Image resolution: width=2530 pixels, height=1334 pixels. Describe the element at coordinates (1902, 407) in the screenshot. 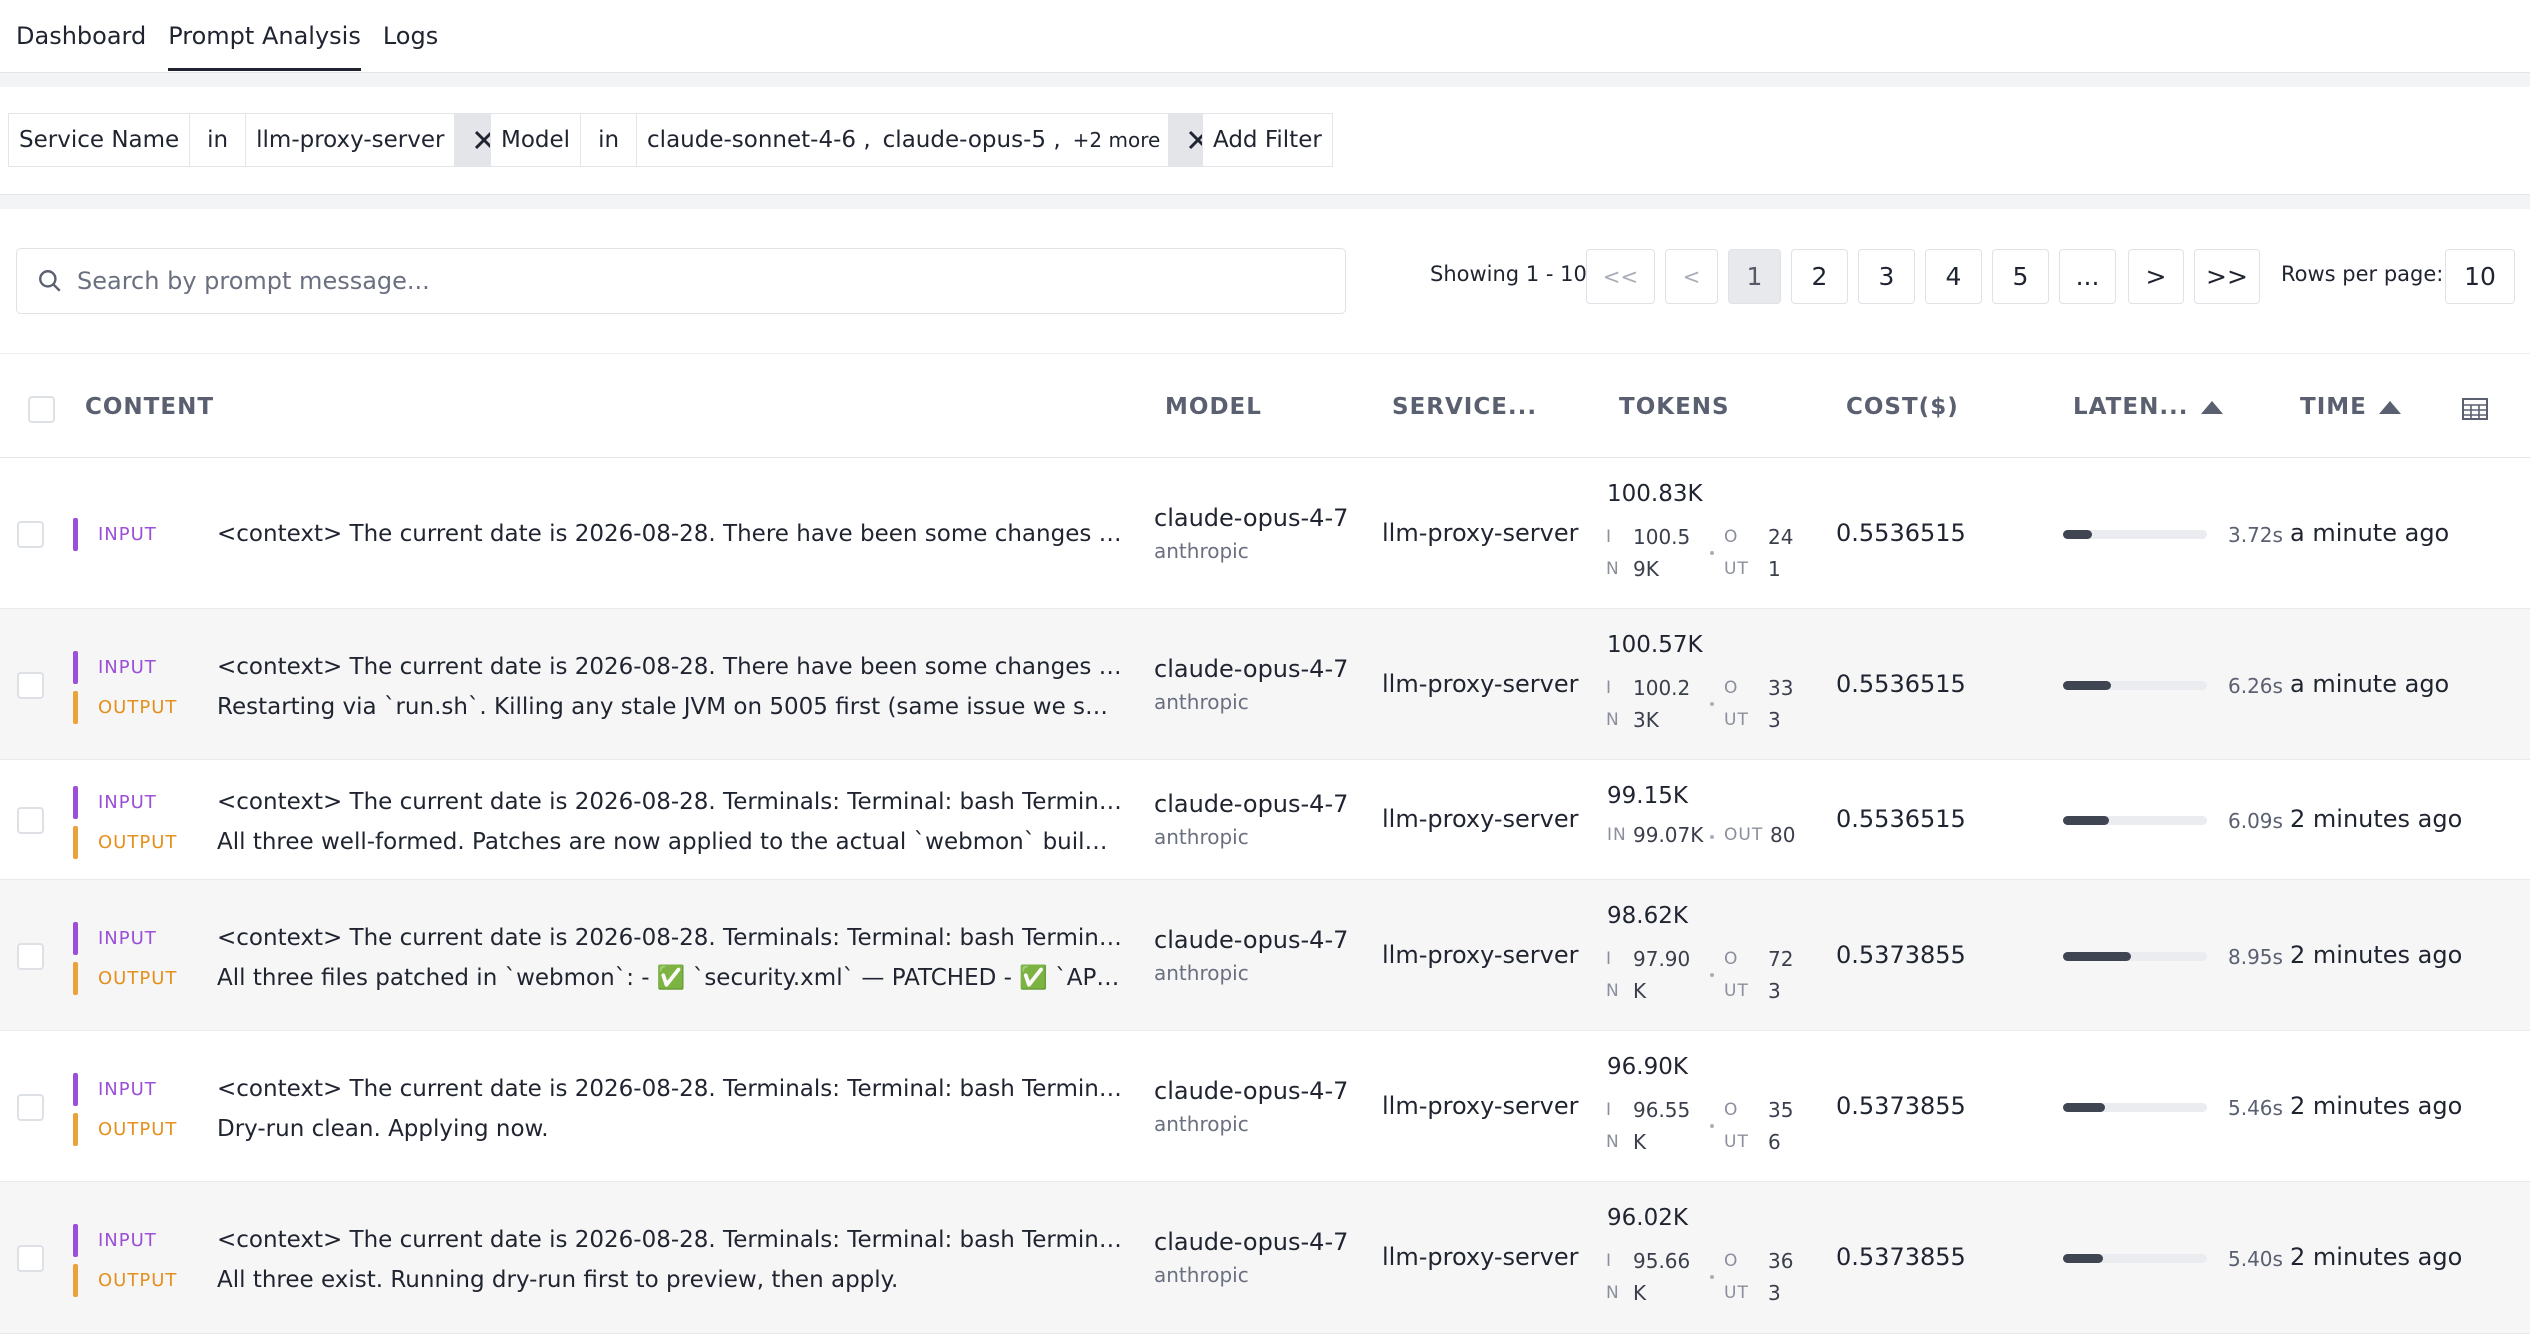

I see `column-cost: COST($)` at that location.